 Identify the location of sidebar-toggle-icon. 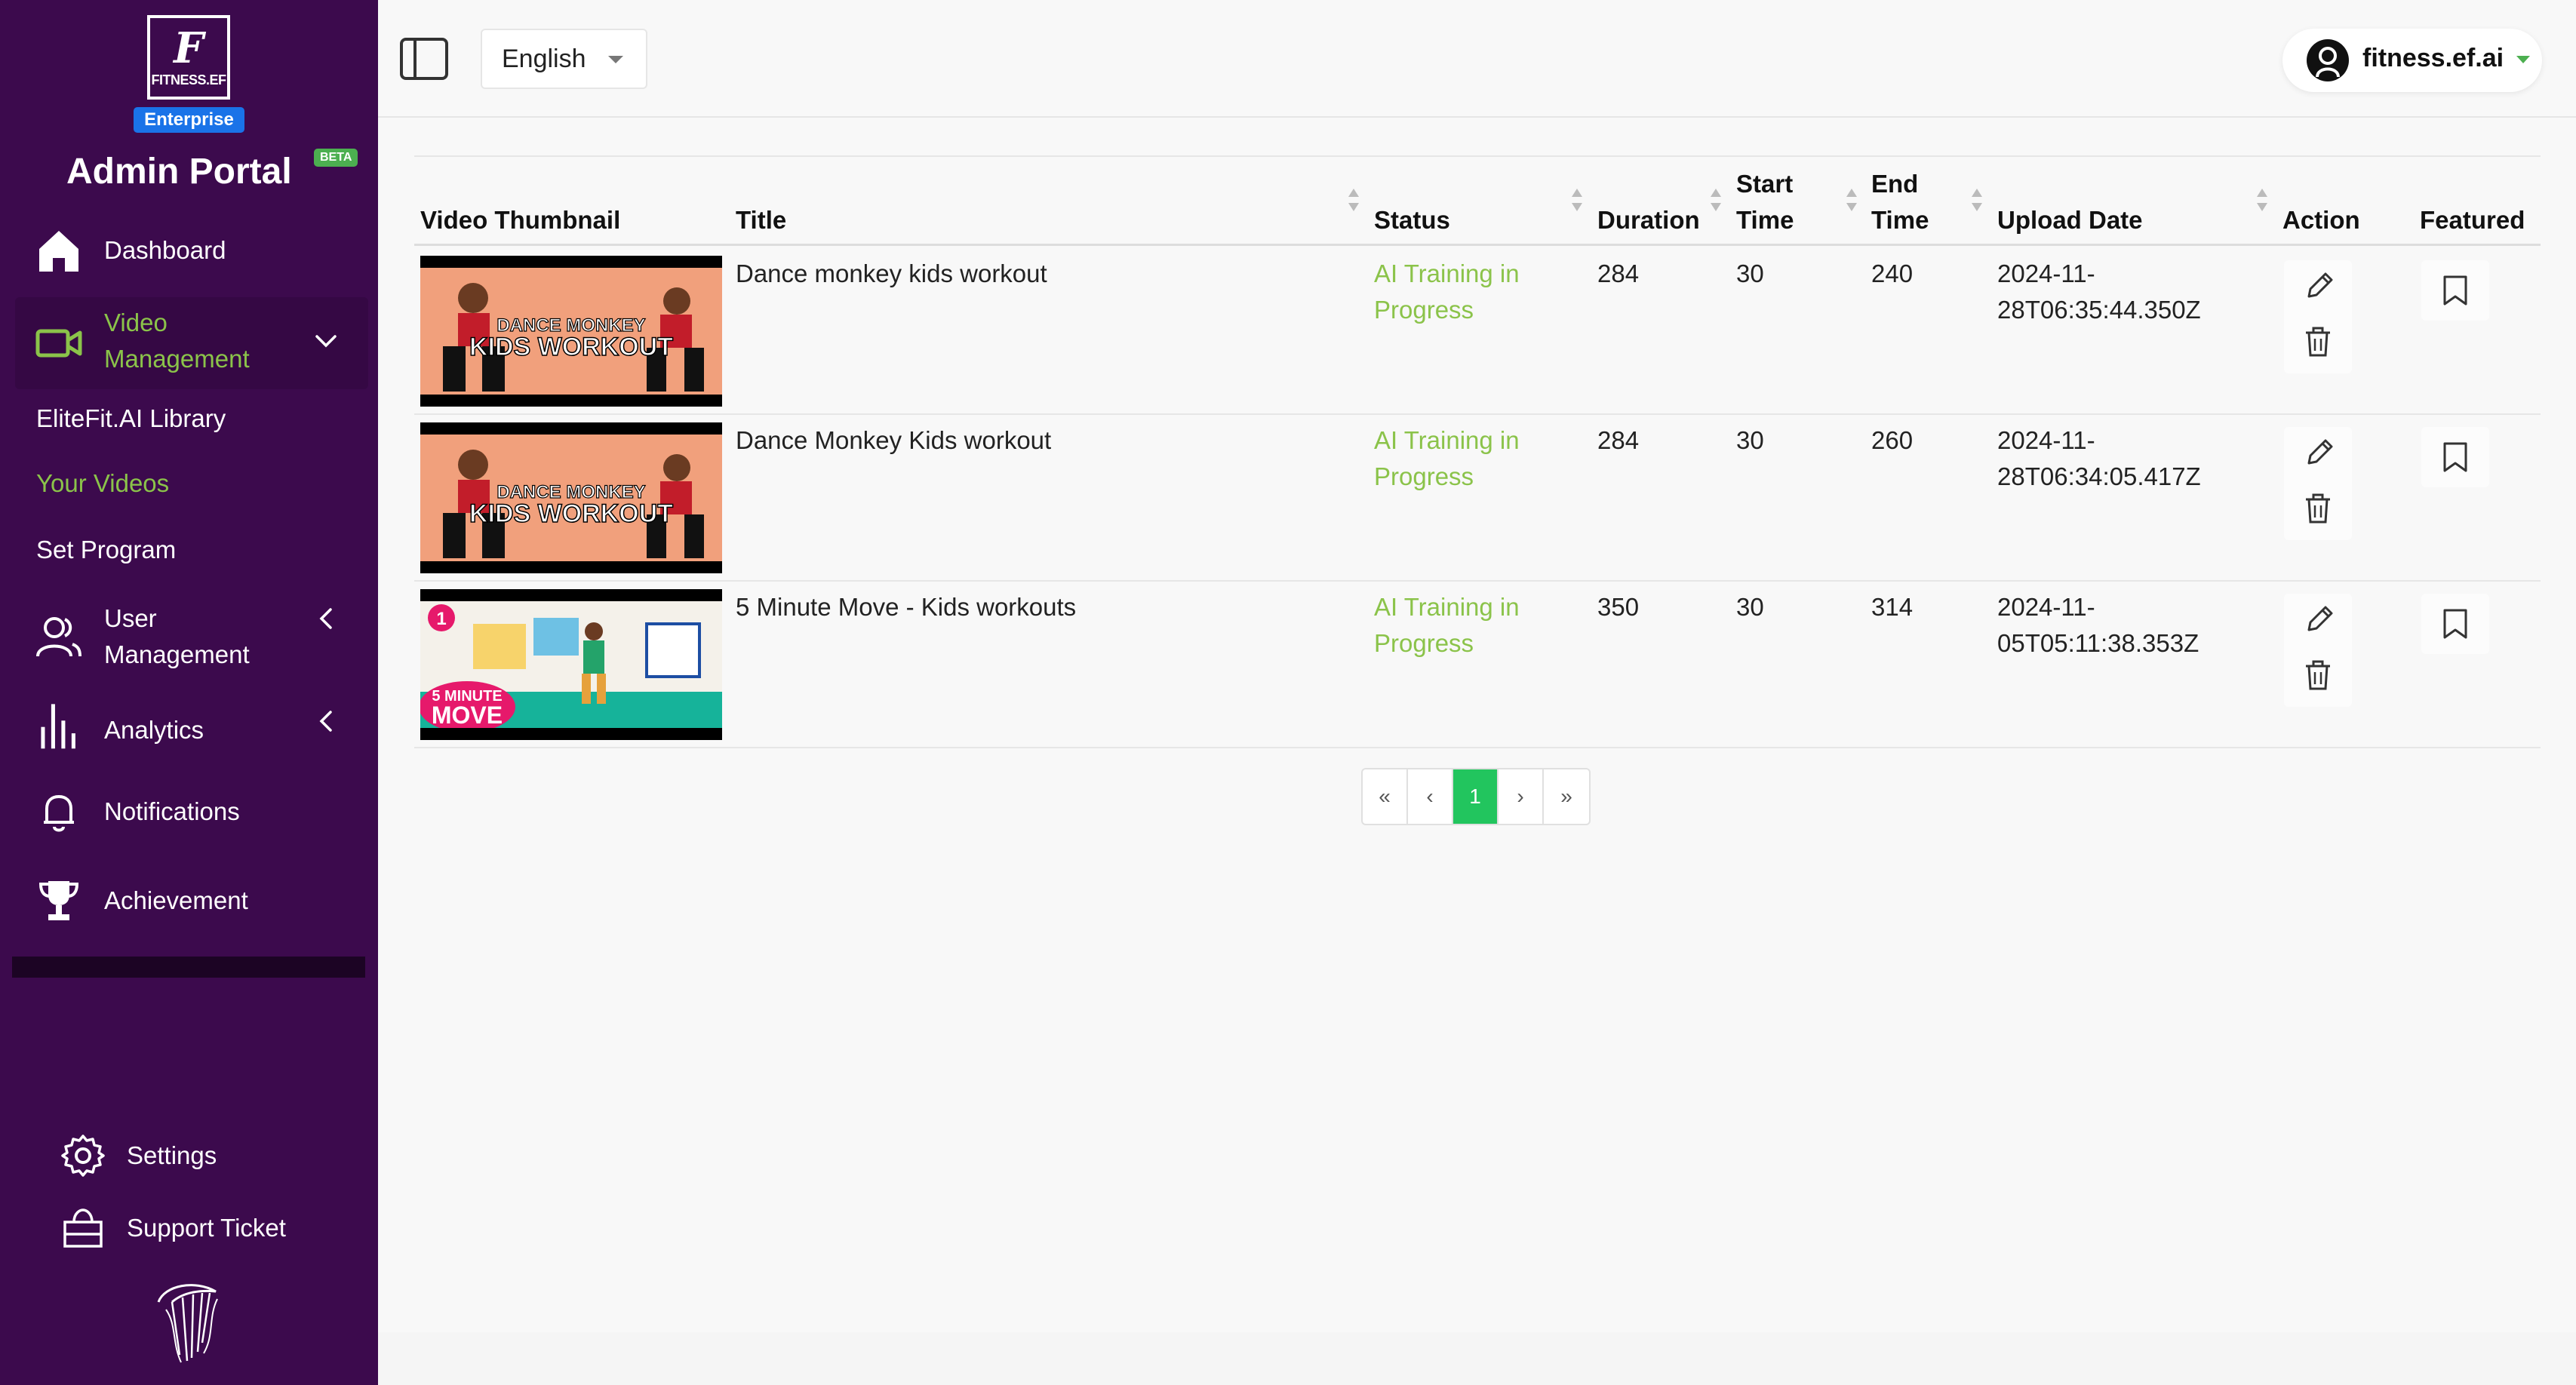
(424, 59).